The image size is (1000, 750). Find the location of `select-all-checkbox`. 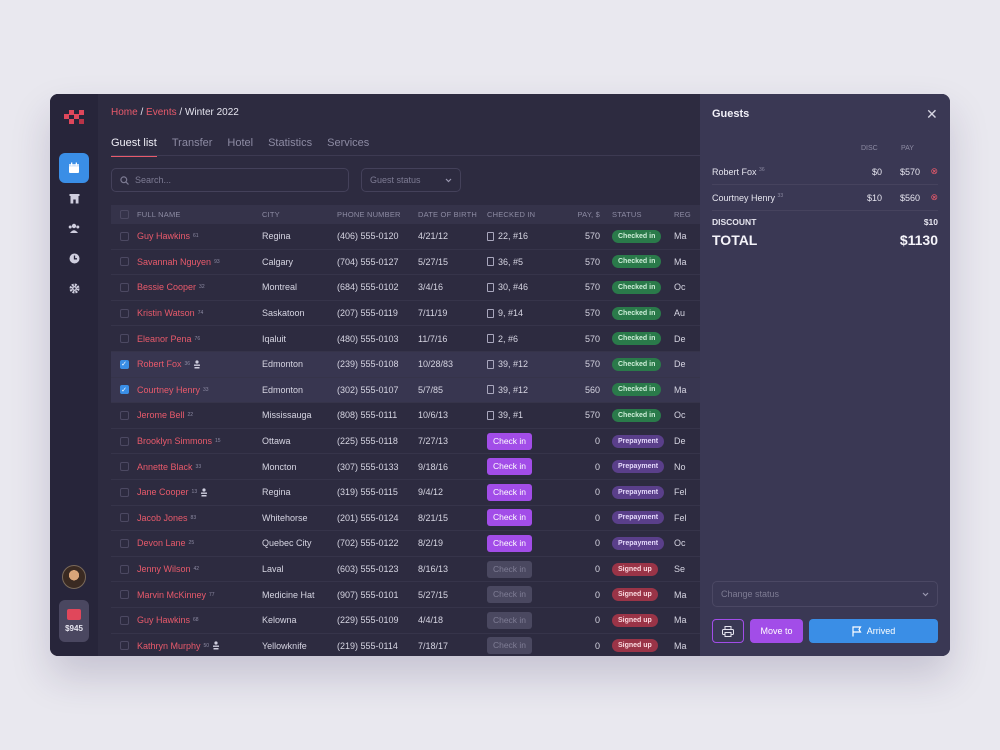

select-all-checkbox is located at coordinates (124, 214).